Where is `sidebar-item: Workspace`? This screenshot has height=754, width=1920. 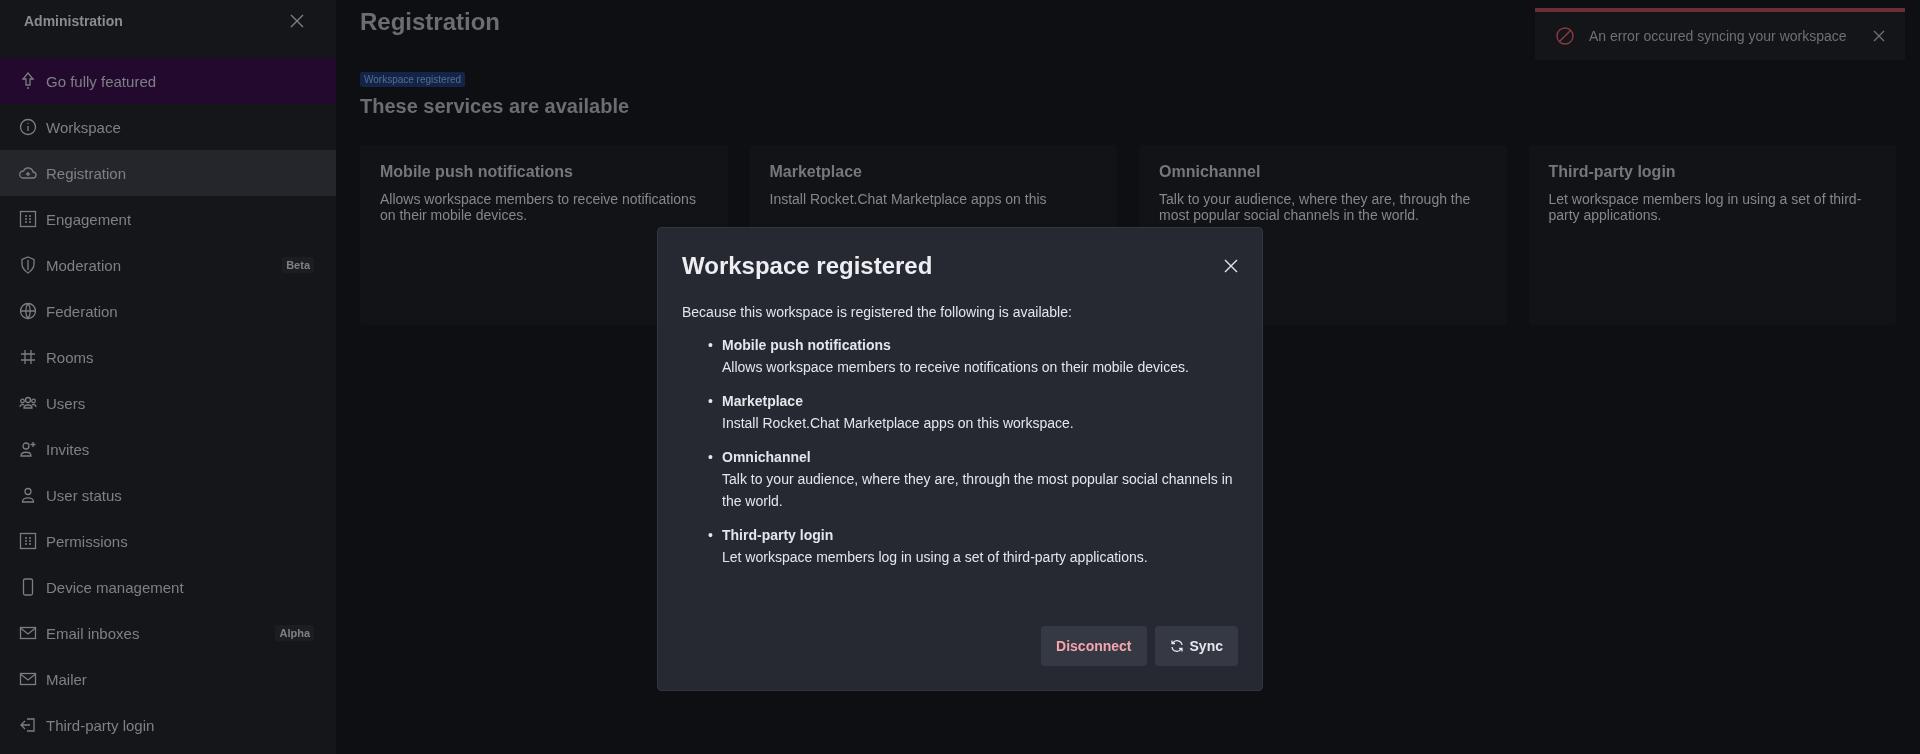 sidebar-item: Workspace is located at coordinates (168, 127).